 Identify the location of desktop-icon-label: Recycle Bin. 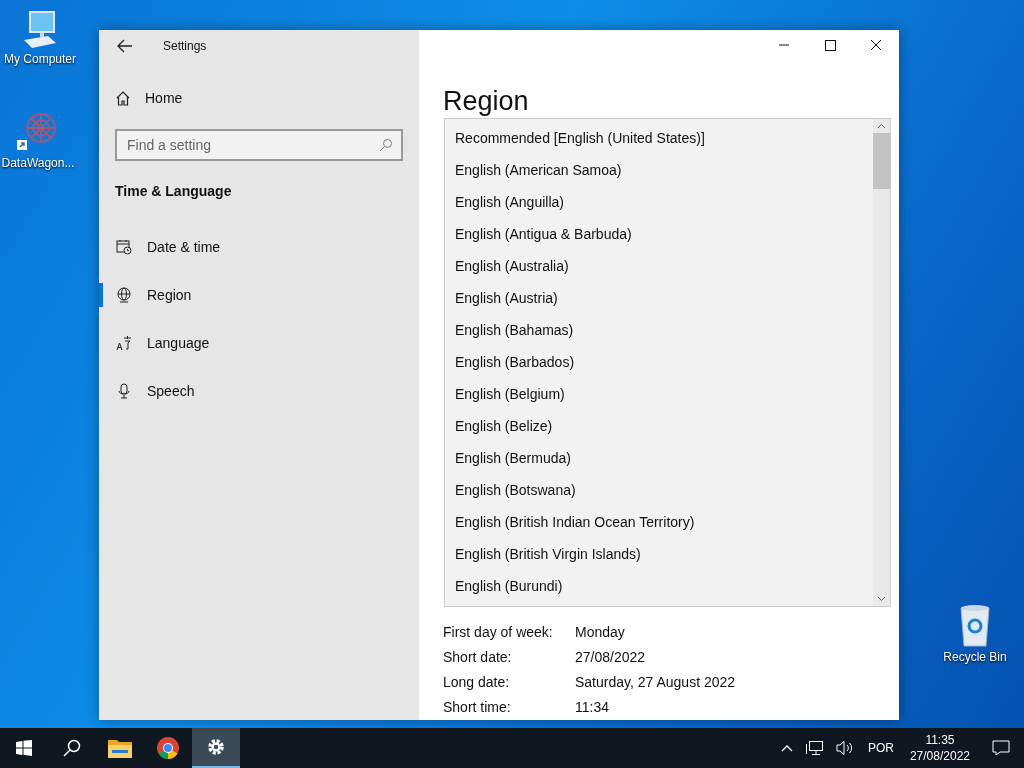
(975, 657).